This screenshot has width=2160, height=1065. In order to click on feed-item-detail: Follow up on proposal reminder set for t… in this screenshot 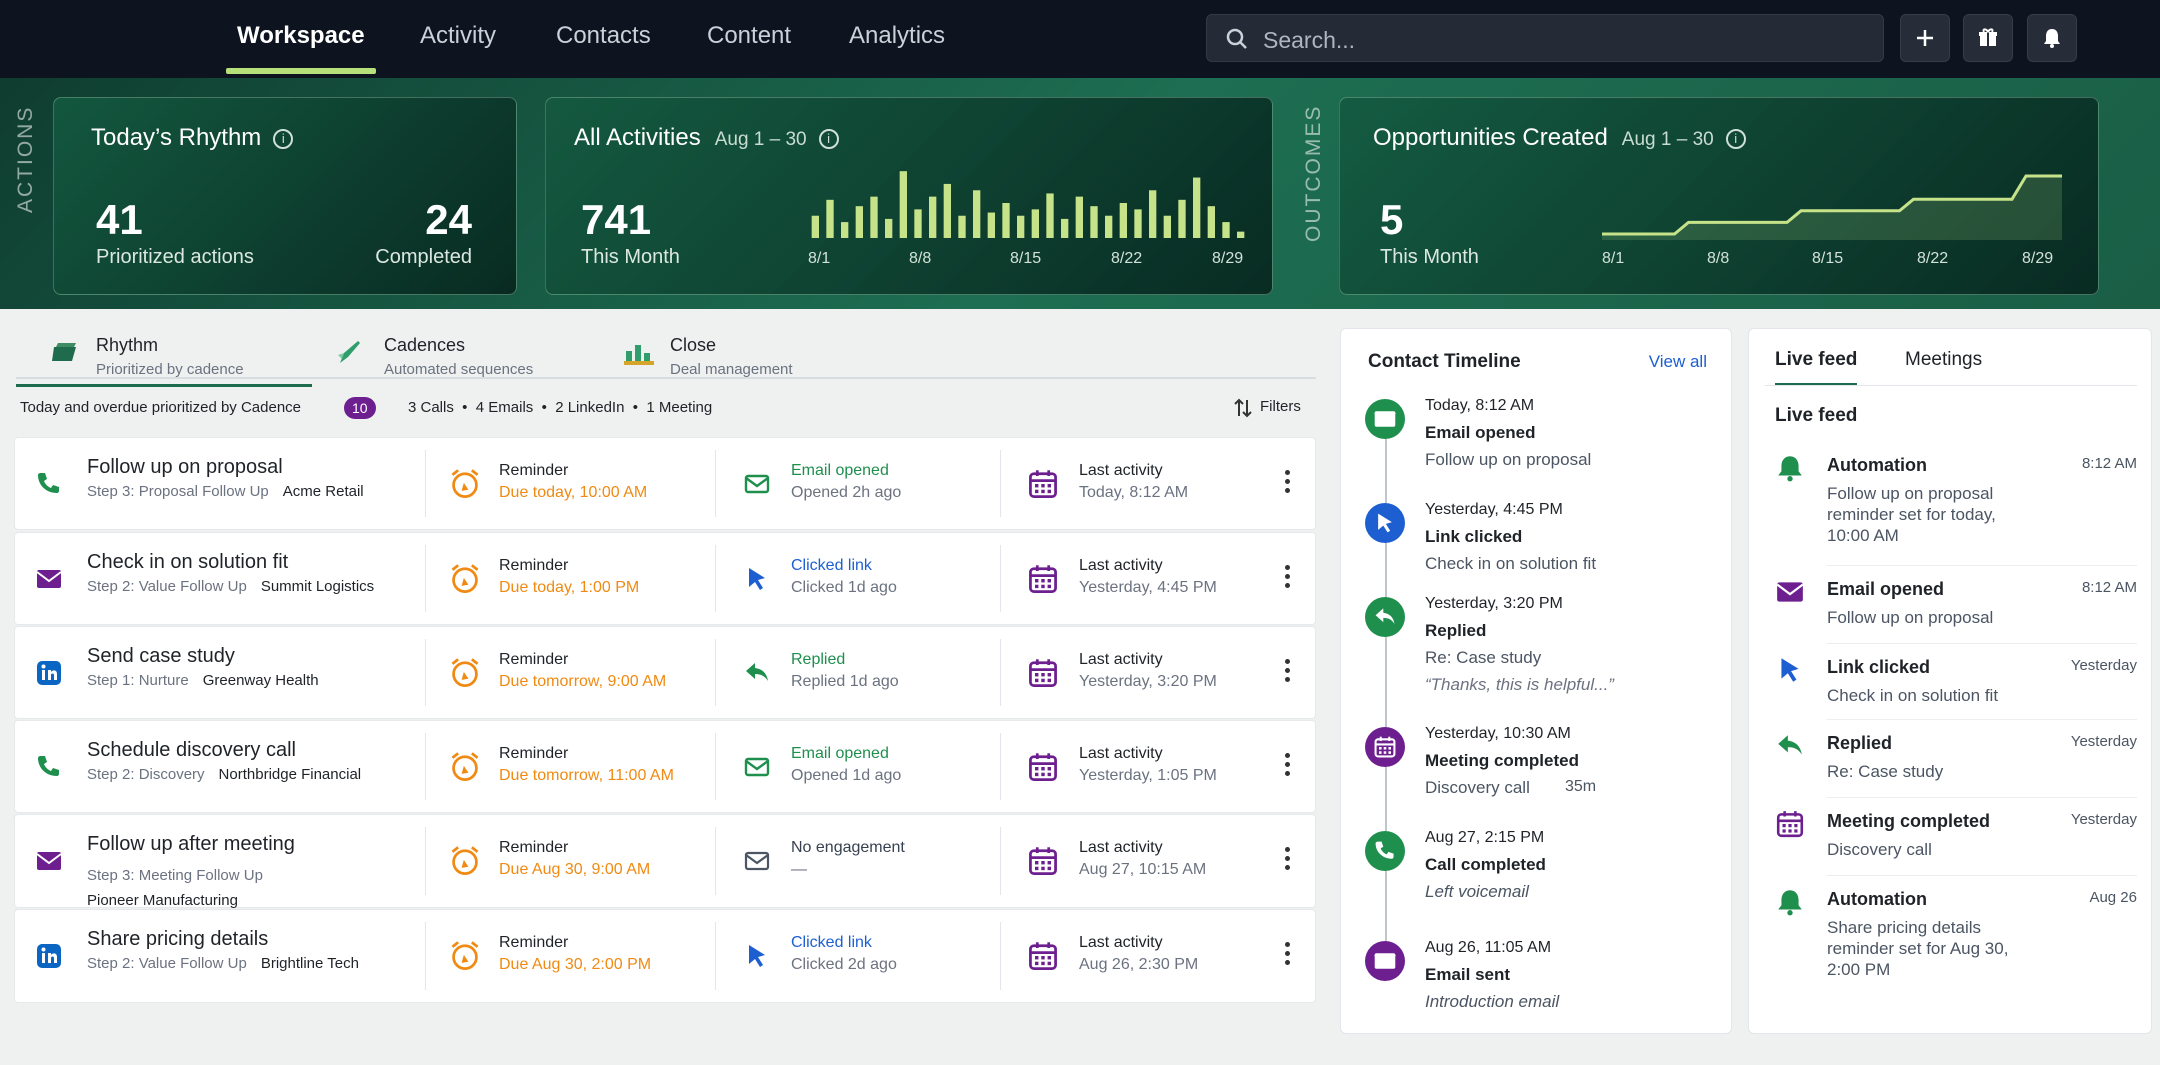, I will do `click(1911, 514)`.